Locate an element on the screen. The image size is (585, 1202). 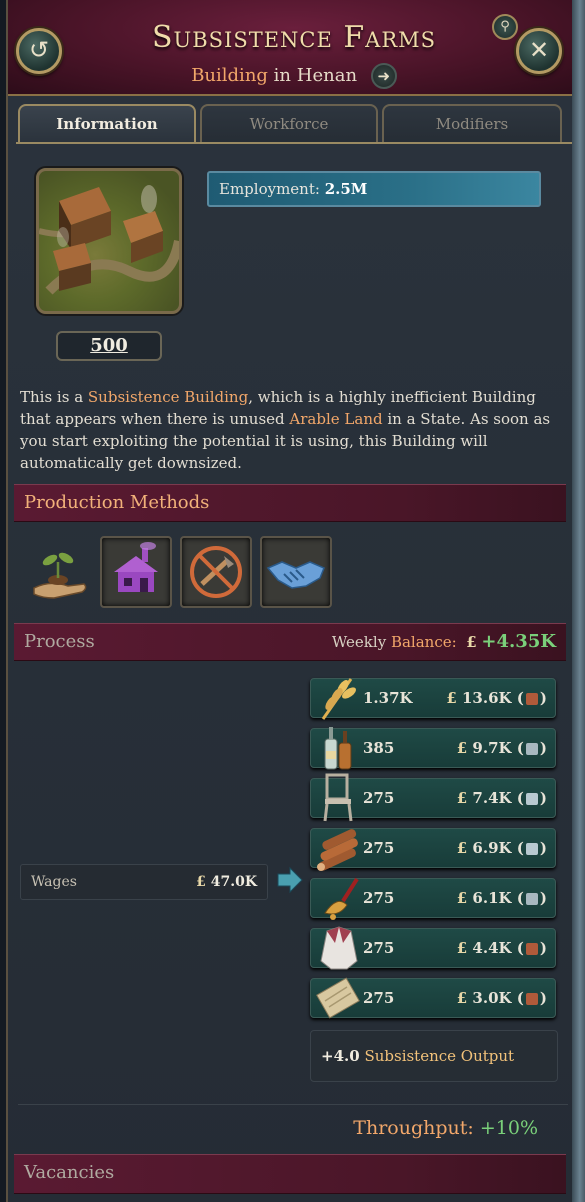
good-price: £ 7.4K () is located at coordinates (501, 798).